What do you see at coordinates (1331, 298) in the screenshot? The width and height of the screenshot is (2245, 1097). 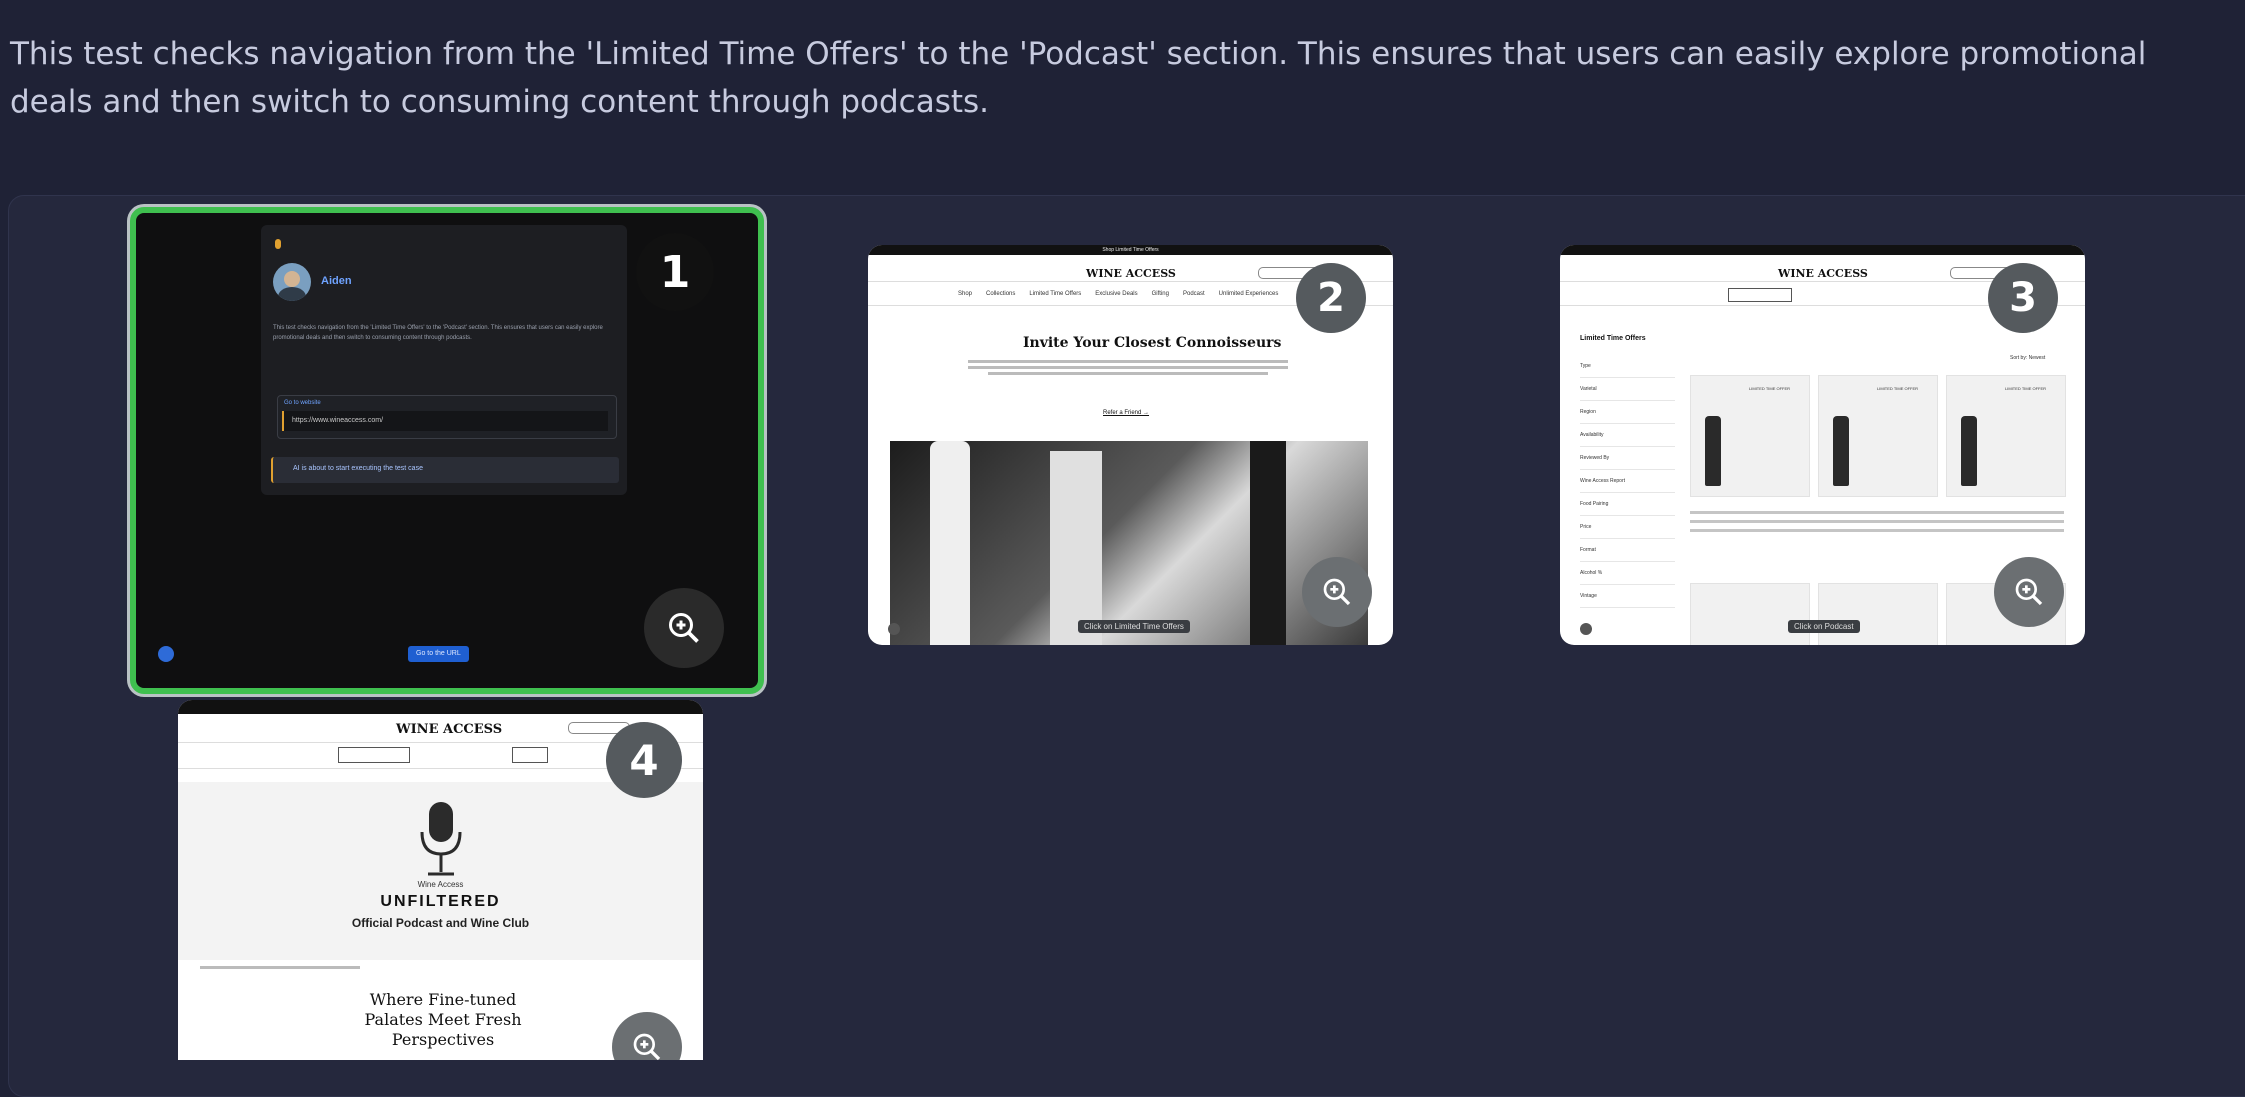 I see `step-number-2: 2` at bounding box center [1331, 298].